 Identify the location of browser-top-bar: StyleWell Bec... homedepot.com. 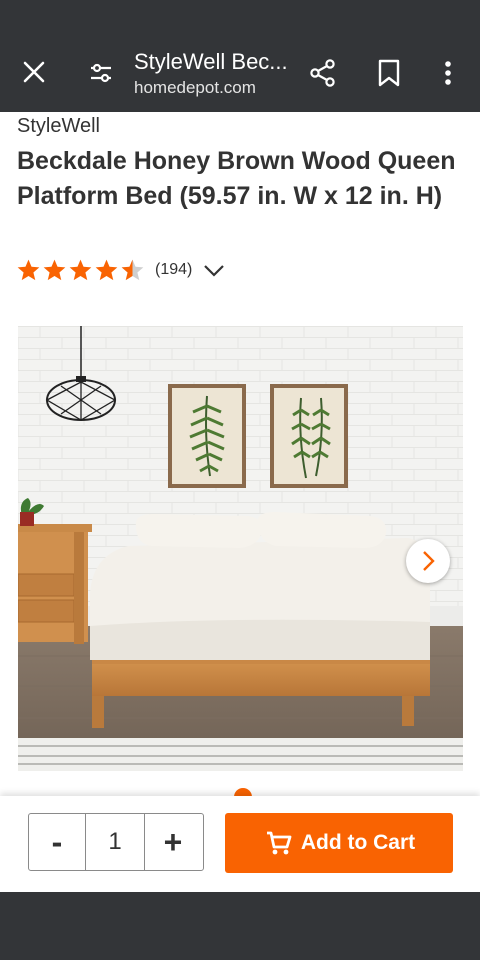
(240, 56).